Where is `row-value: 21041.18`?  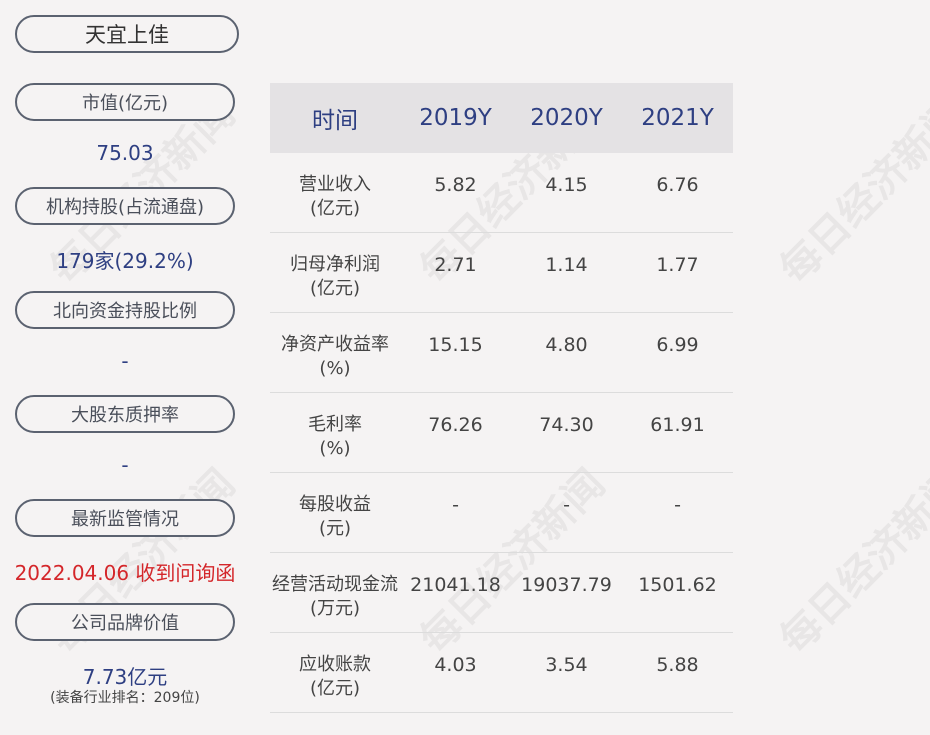 row-value: 21041.18 is located at coordinates (455, 585).